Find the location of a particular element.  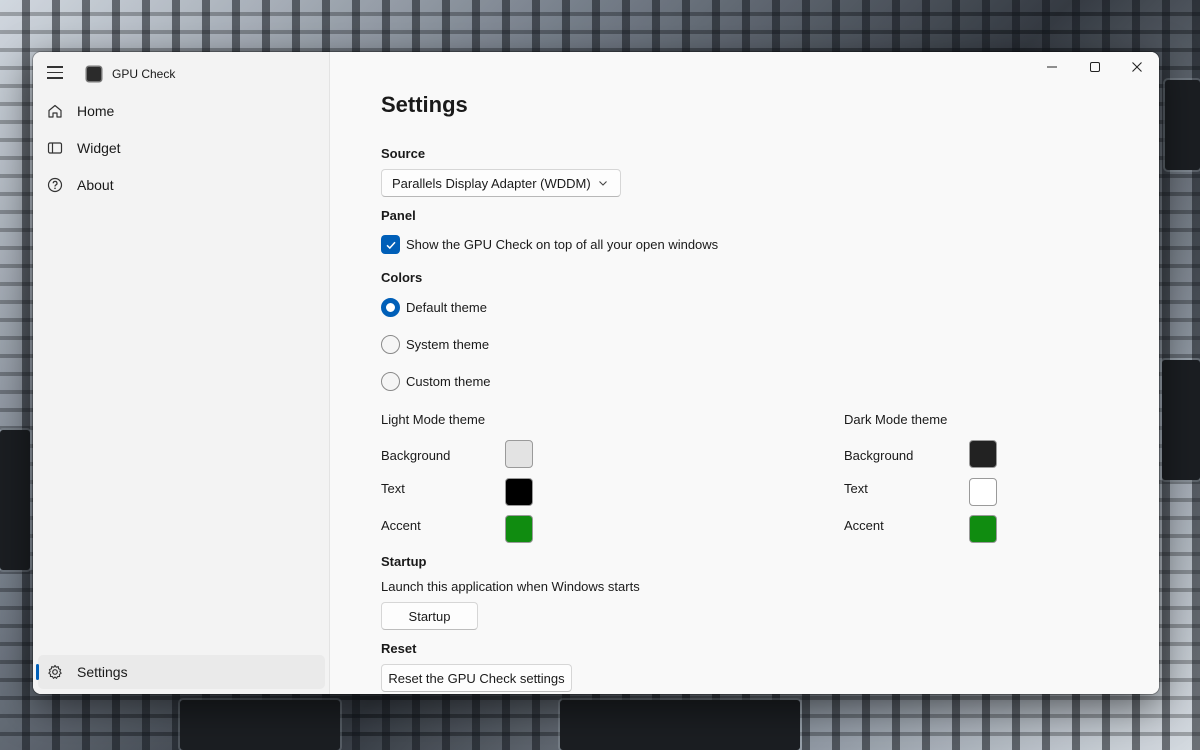

sidebar-item-label: About is located at coordinates (95, 185).